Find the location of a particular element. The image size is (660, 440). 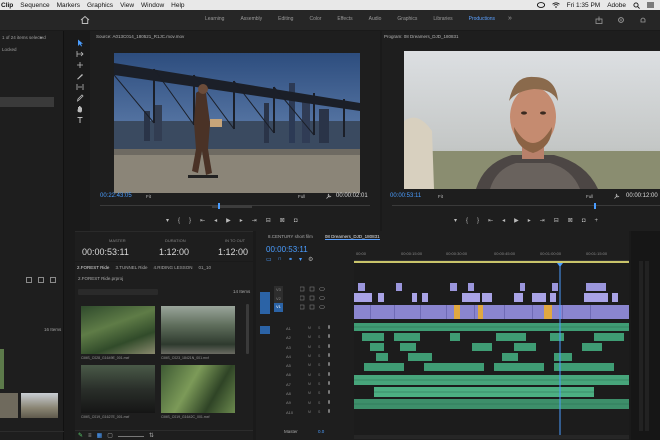

bin-tab-forest: 2.FOREST Ride is located at coordinates (93, 267).